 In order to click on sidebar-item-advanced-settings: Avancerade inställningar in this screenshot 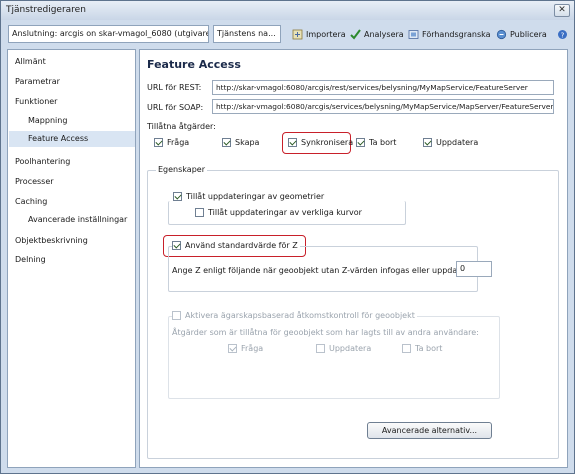, I will do `click(77, 219)`.